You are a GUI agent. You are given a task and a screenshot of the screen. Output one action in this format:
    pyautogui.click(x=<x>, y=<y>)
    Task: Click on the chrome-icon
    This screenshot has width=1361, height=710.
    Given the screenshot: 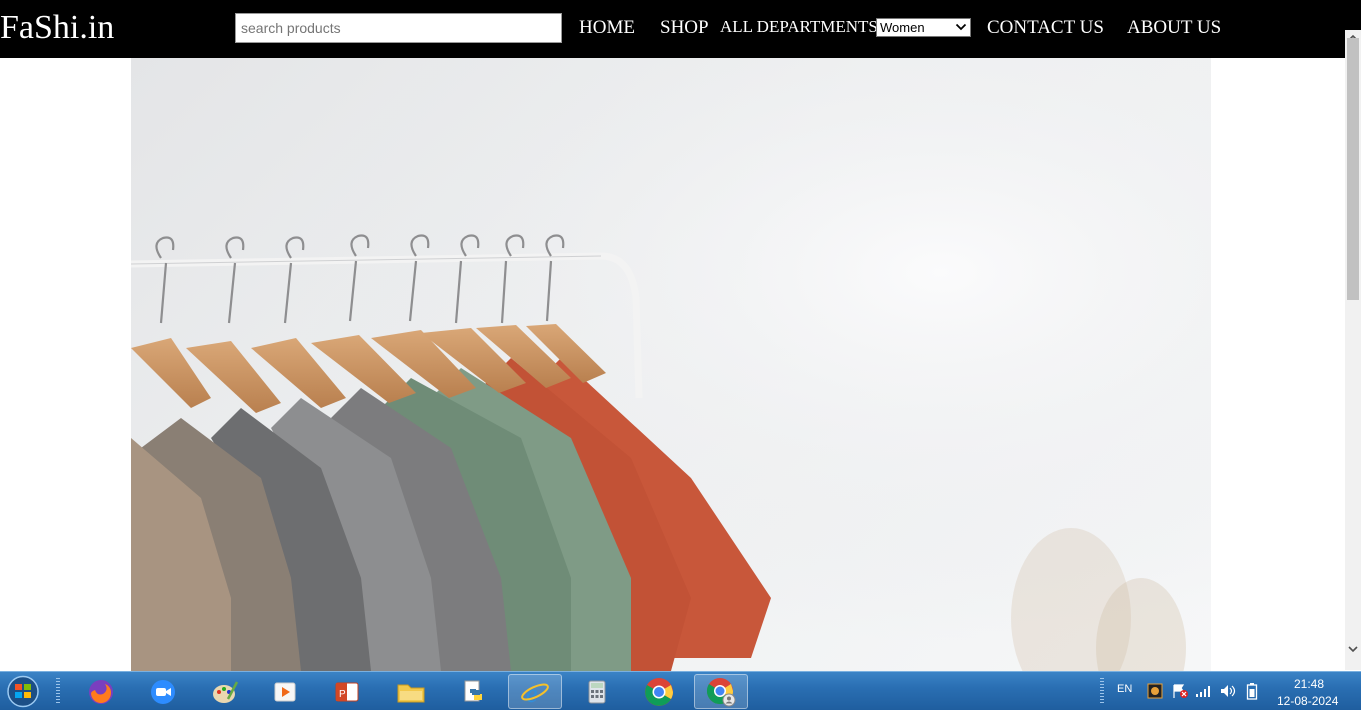 What is the action you would take?
    pyautogui.click(x=659, y=691)
    